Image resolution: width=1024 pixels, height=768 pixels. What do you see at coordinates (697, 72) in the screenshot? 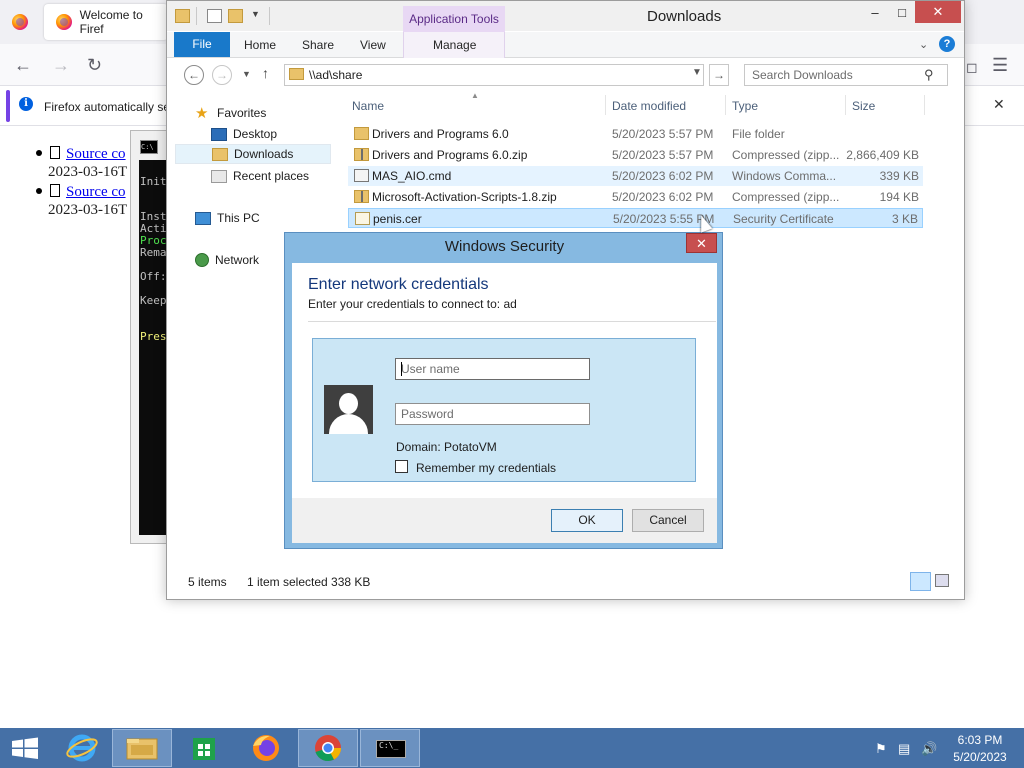
I see `address-dropdown-icon: ▼` at bounding box center [697, 72].